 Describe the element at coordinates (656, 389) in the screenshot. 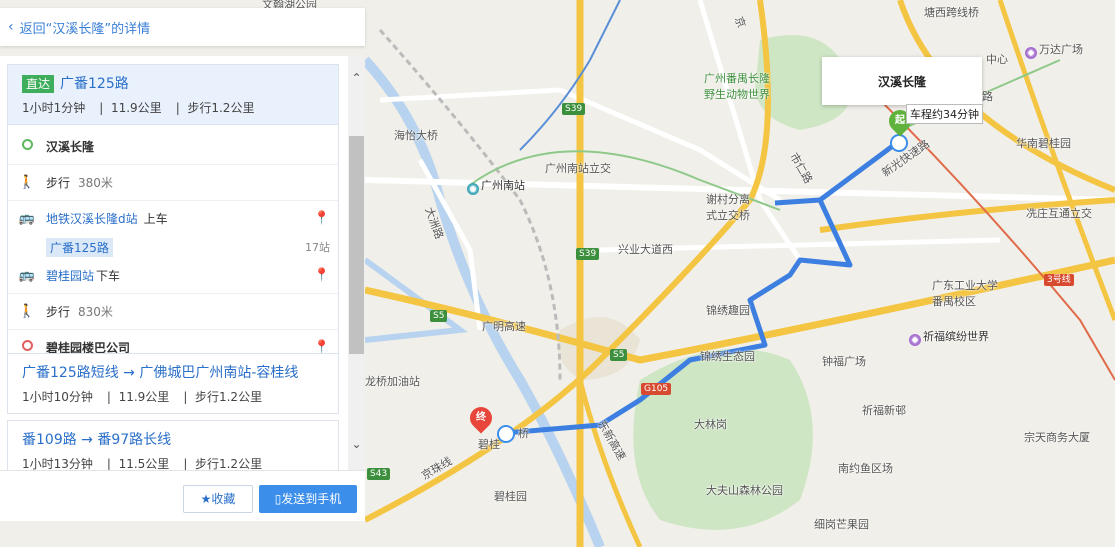

I see `road-shield: G105` at that location.